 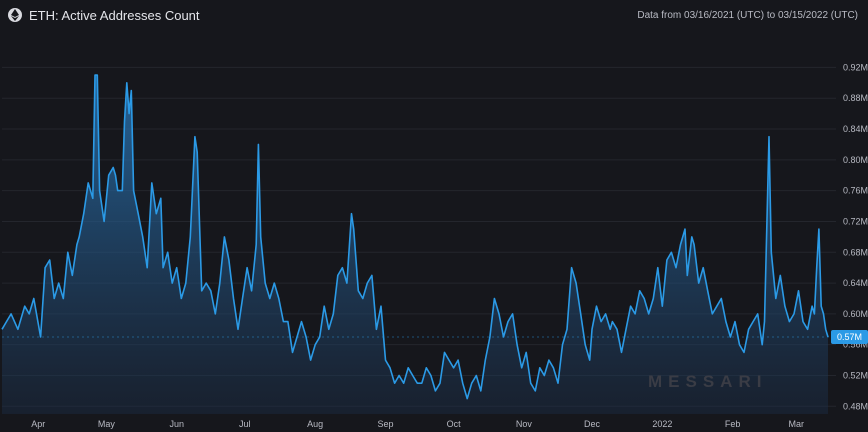 I want to click on x-tick-label: Sep, so click(x=385, y=424).